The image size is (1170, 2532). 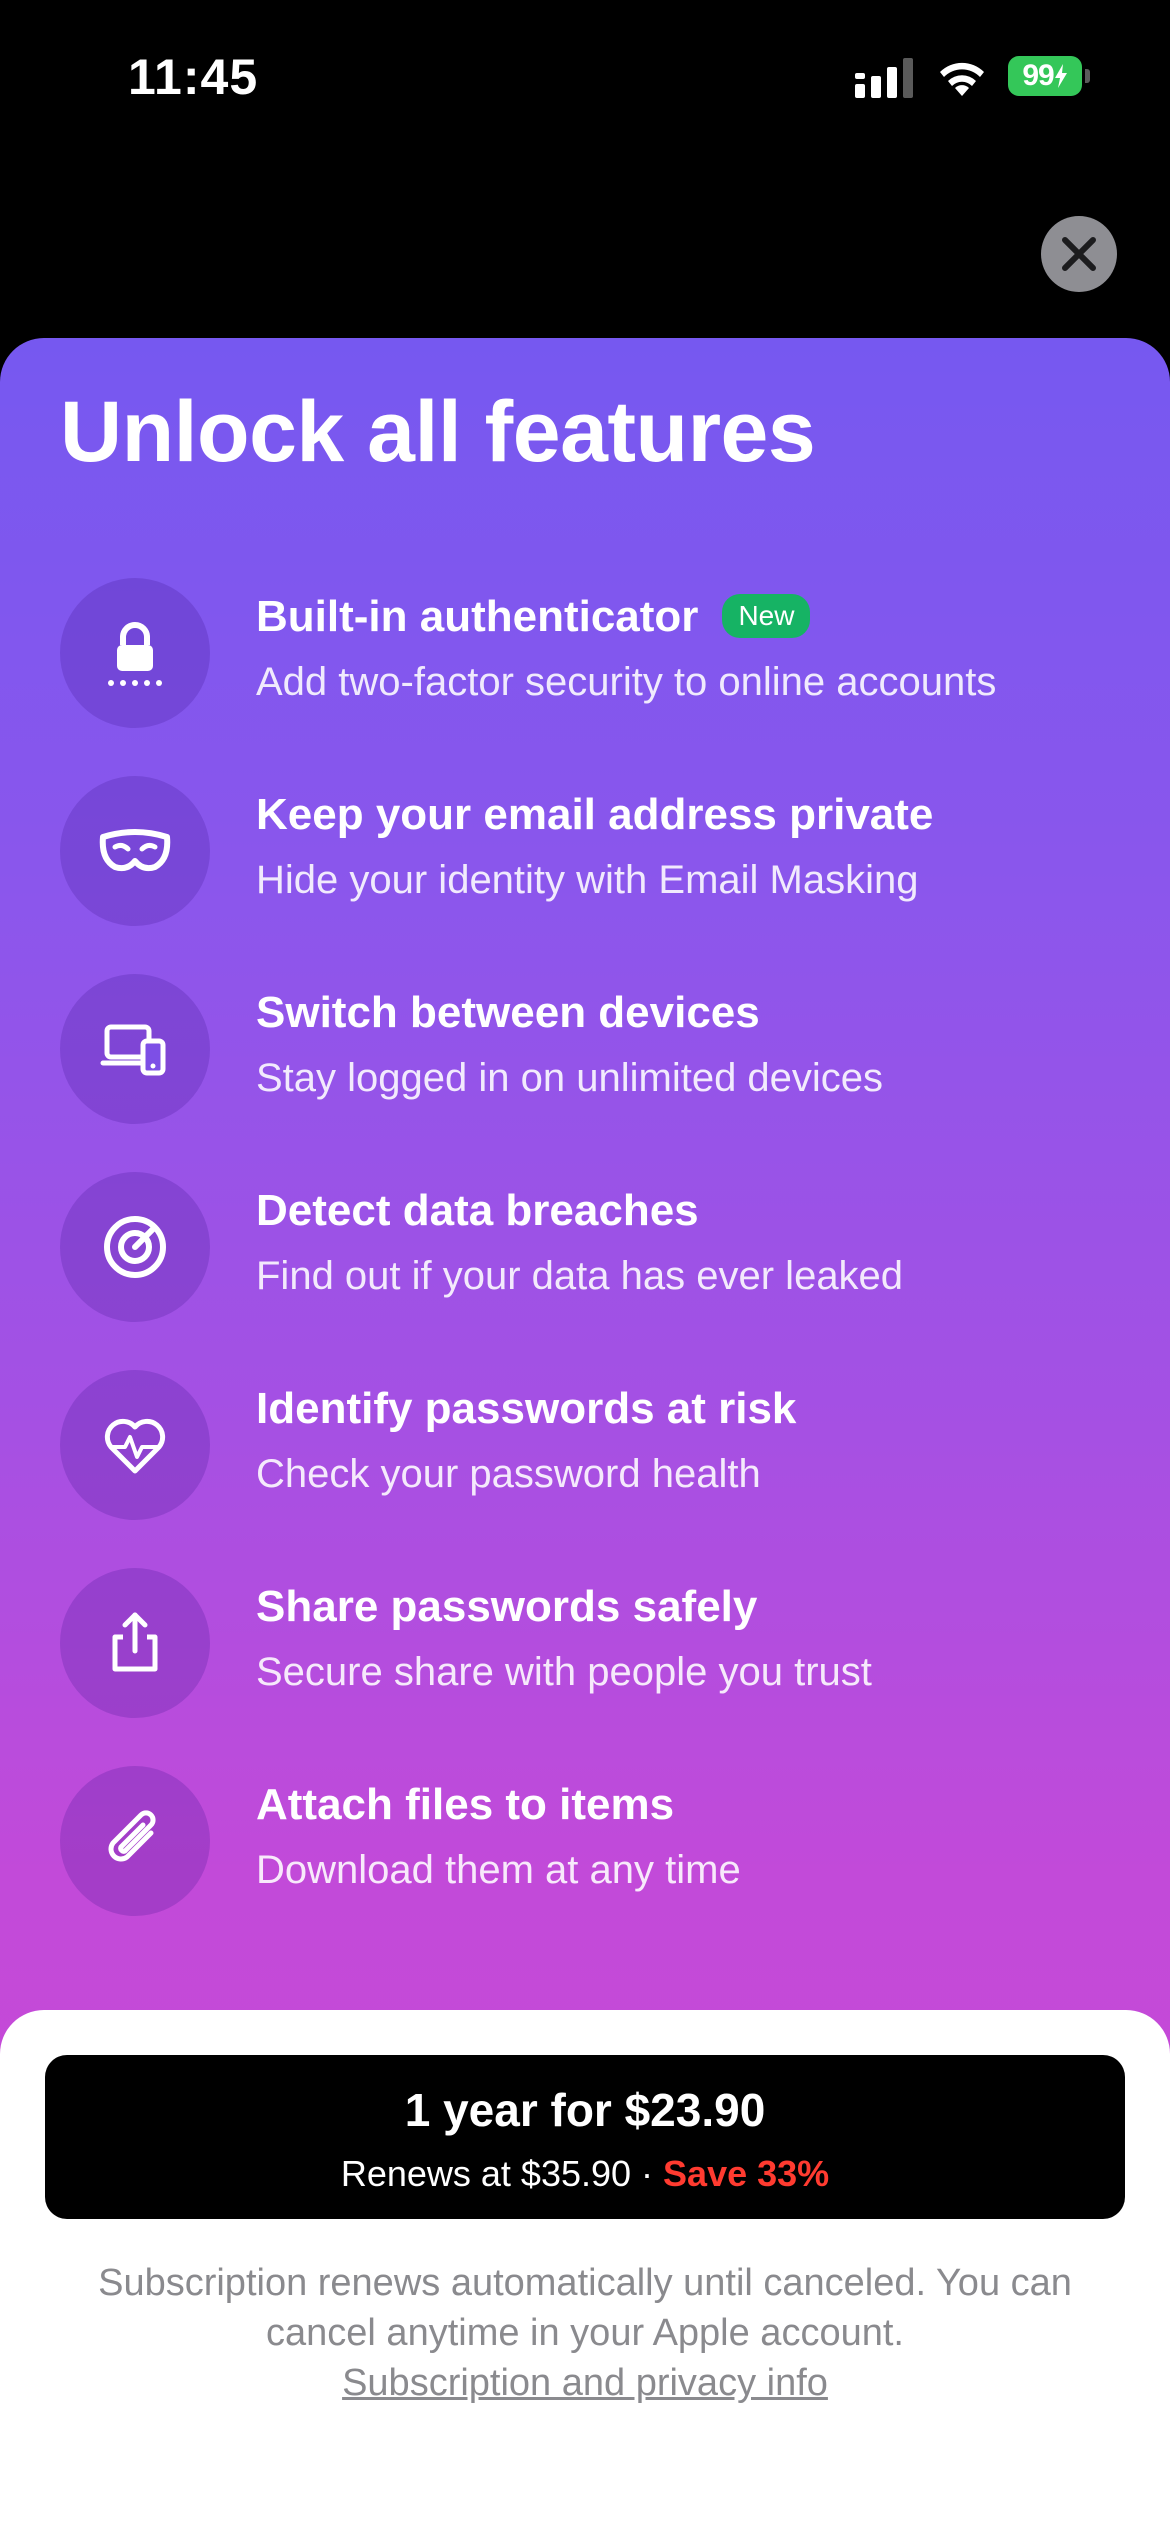 What do you see at coordinates (587, 880) in the screenshot?
I see `feature-description: Hide your identity with Email Masking` at bounding box center [587, 880].